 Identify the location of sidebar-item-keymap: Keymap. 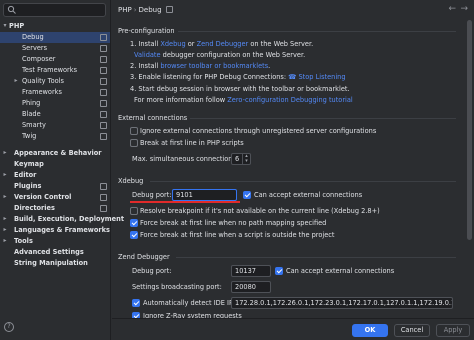
(55, 164).